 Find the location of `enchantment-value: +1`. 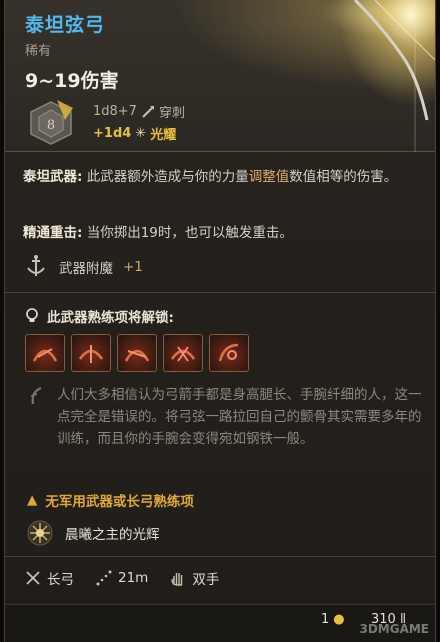

enchantment-value: +1 is located at coordinates (133, 267).